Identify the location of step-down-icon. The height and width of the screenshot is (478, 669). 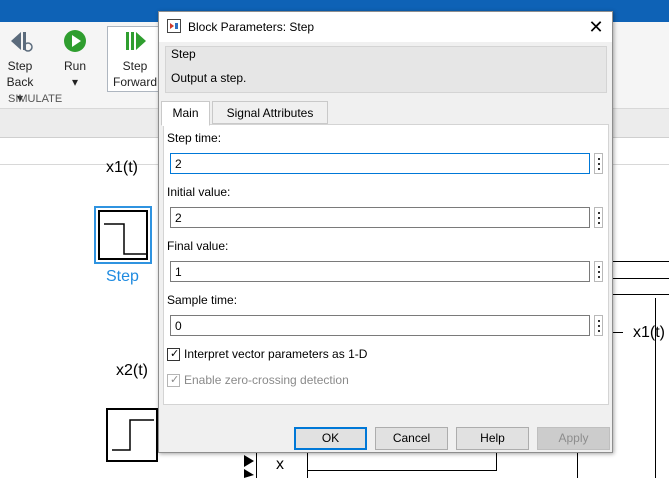
(125, 239).